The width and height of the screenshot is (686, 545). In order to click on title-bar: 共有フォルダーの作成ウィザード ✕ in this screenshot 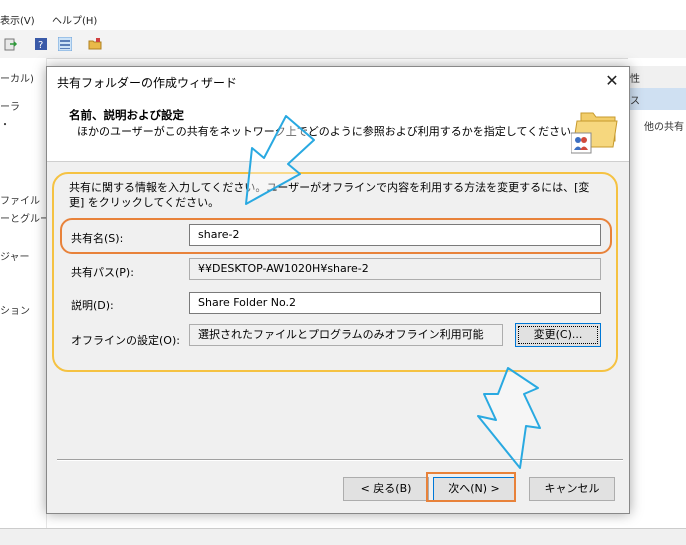, I will do `click(338, 81)`.